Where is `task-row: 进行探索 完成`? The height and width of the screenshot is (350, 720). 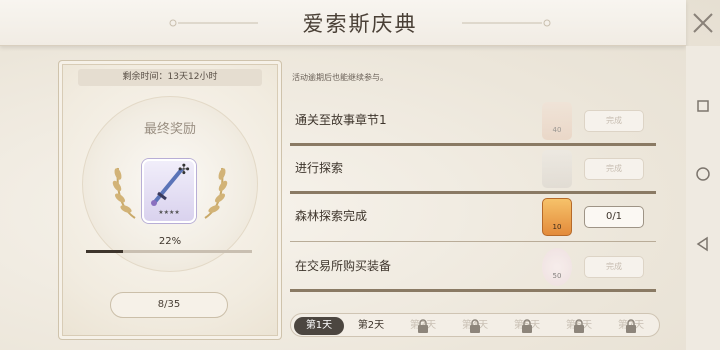
task-row: 进行探索 完成 is located at coordinates (473, 170).